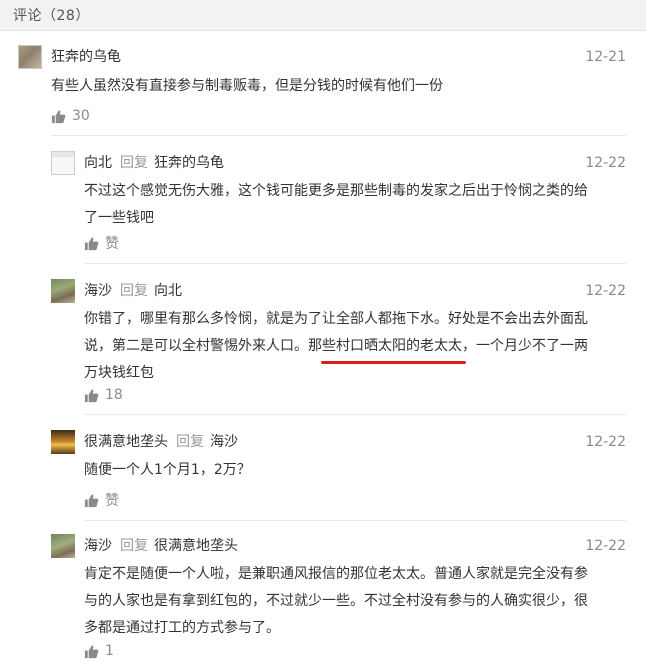  Describe the element at coordinates (119, 373) in the screenshot. I see `comment-text-line: 万块钱红包` at that location.